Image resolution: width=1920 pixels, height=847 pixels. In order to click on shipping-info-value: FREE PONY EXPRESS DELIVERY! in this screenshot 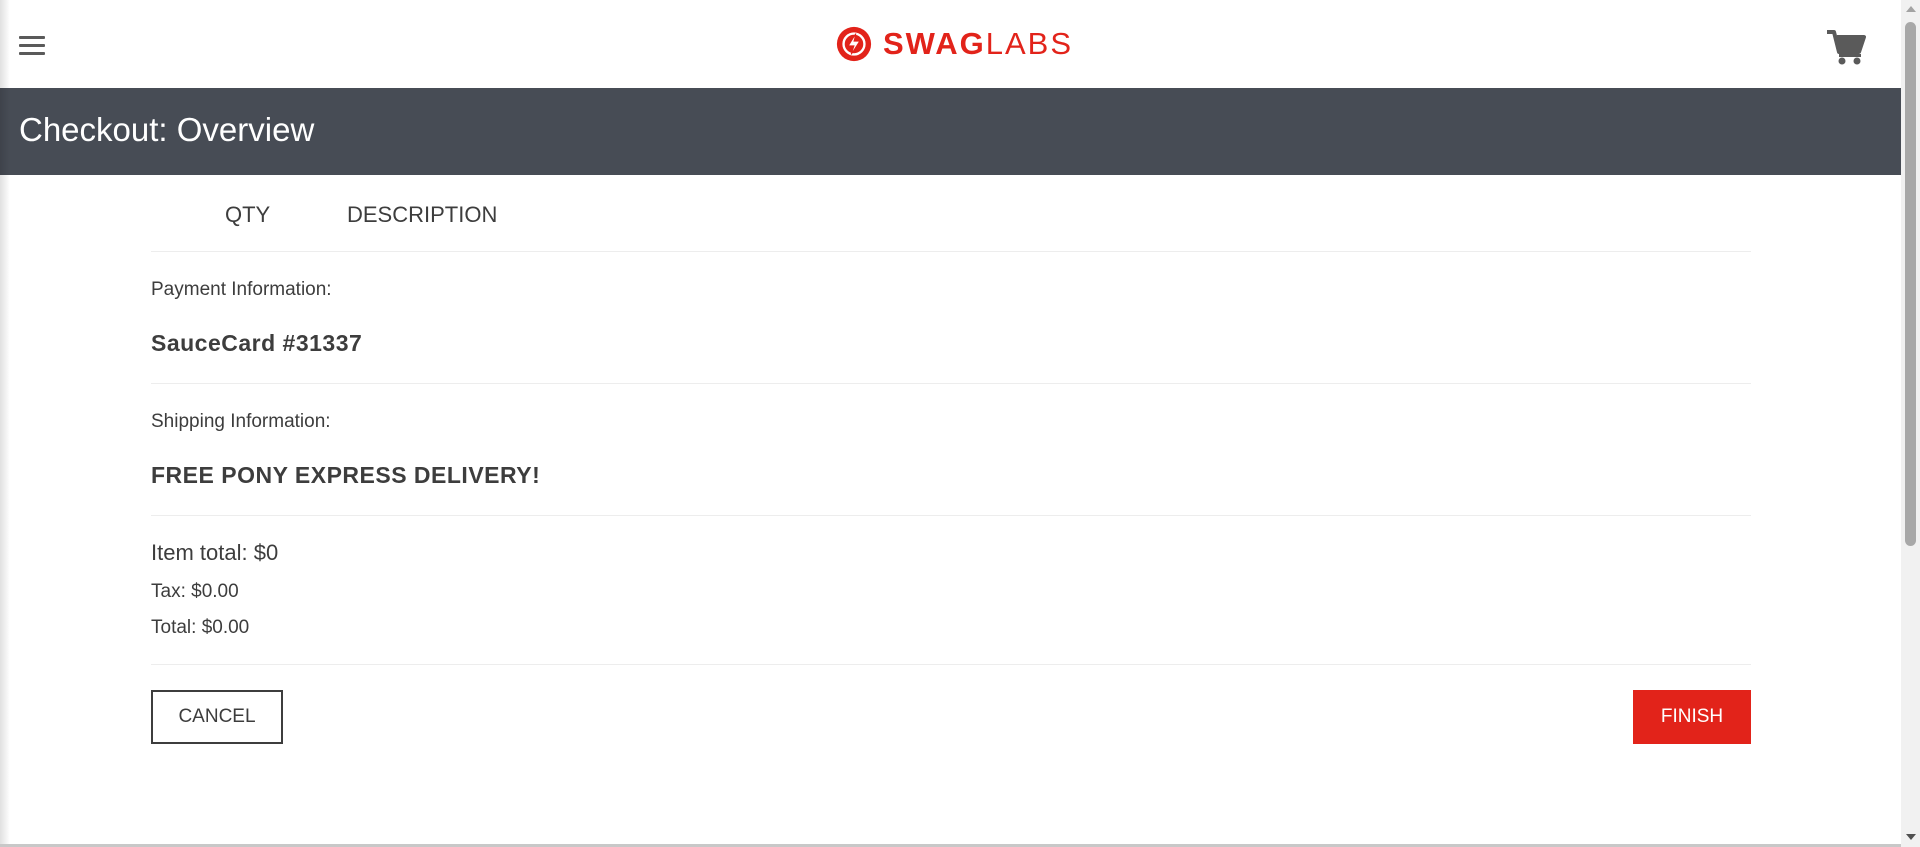, I will do `click(346, 475)`.